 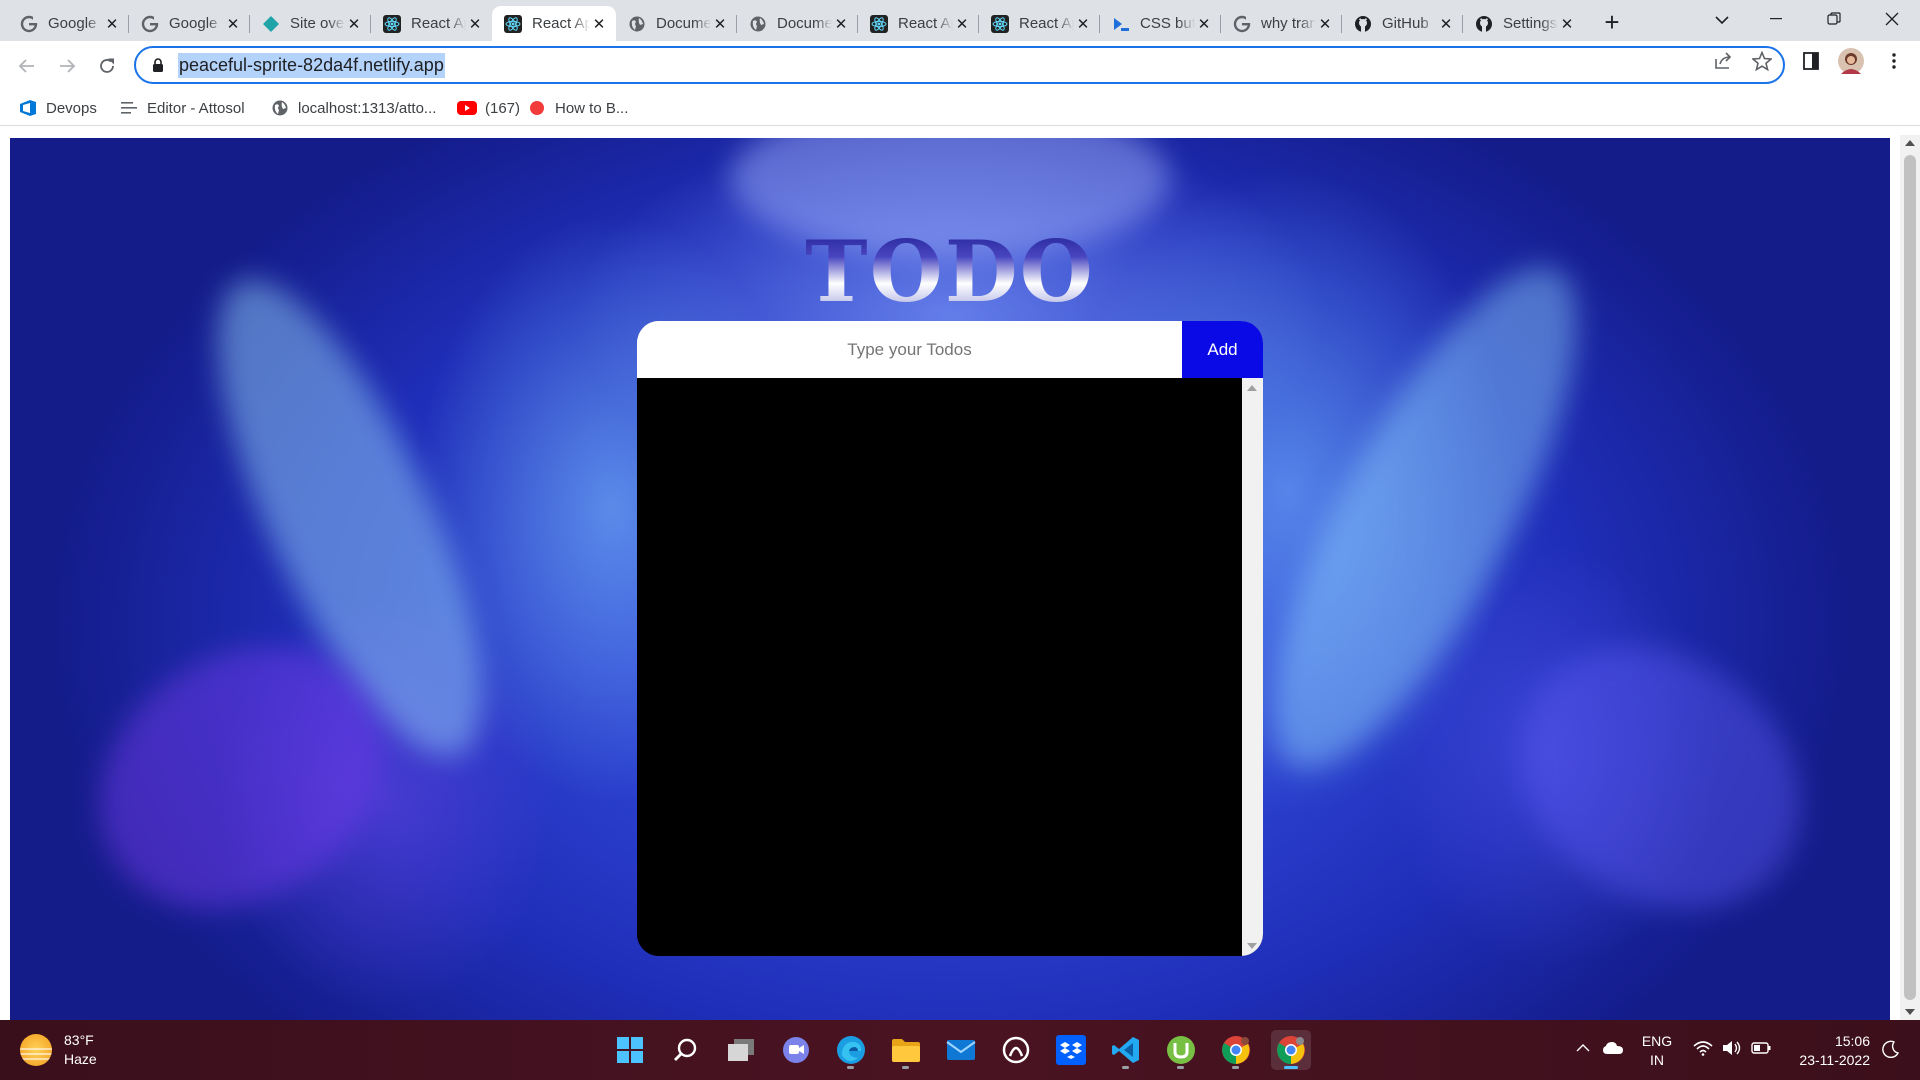 What do you see at coordinates (1180, 1067) in the screenshot?
I see `running-indicator` at bounding box center [1180, 1067].